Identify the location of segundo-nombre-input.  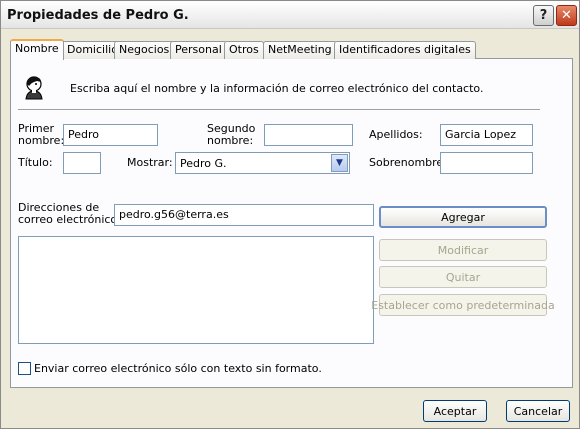
(308, 135).